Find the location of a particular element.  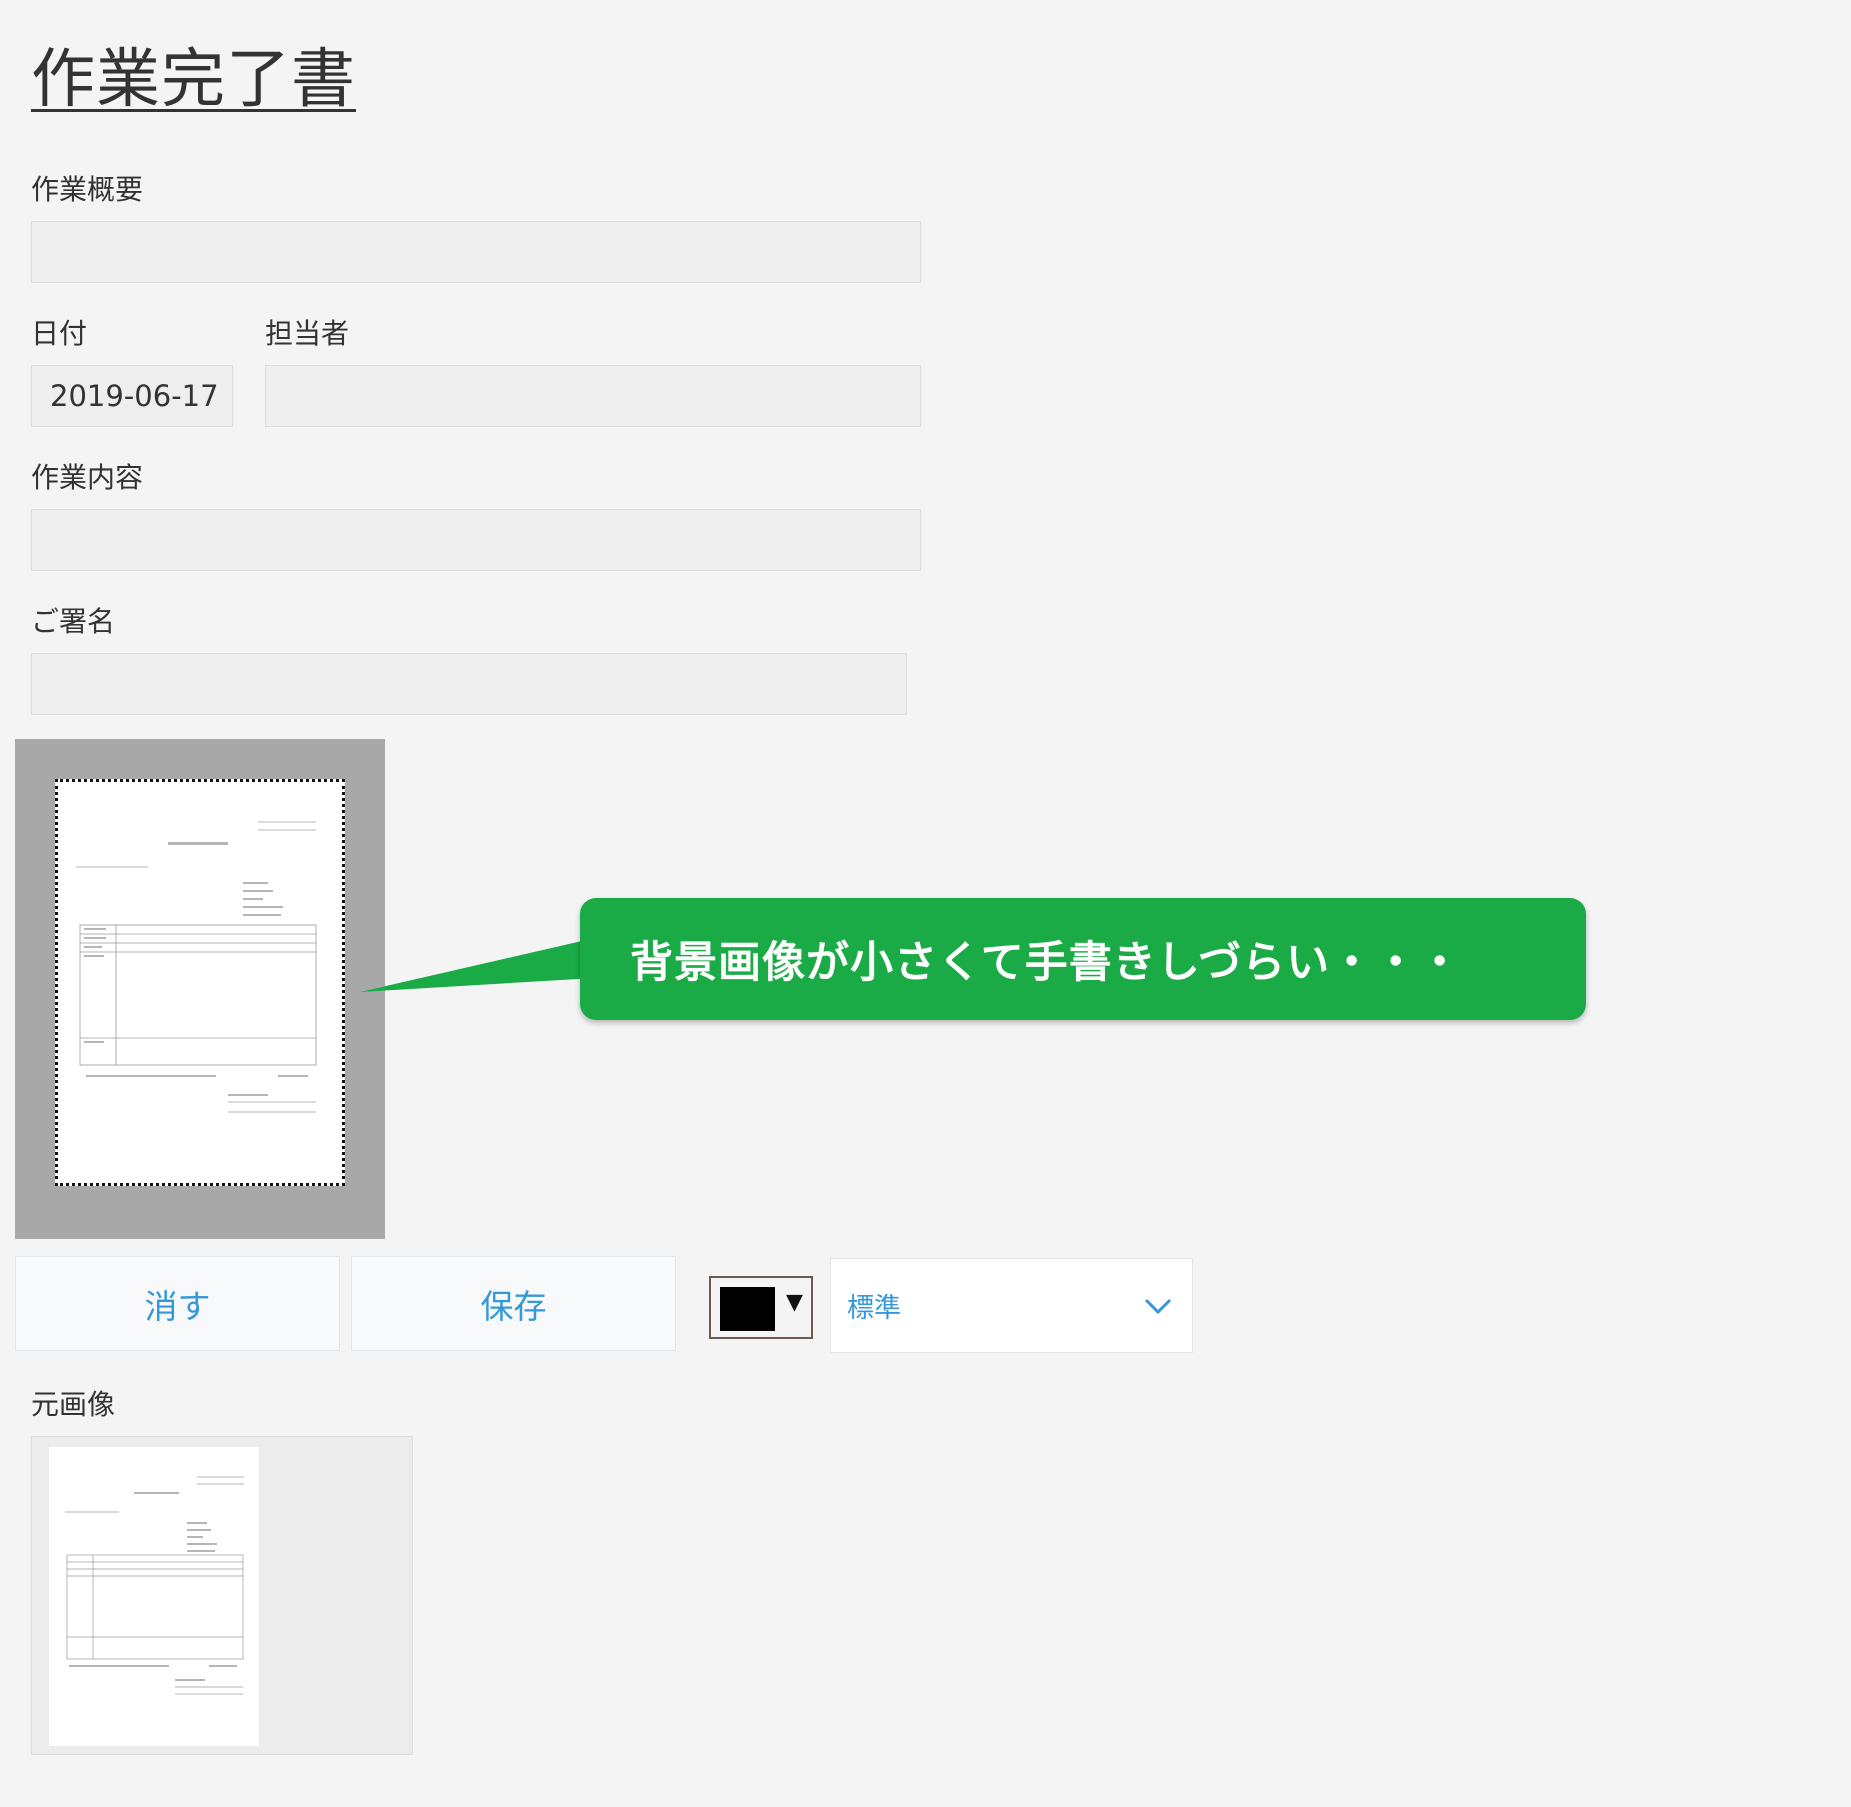

original-image-box is located at coordinates (222, 1595).